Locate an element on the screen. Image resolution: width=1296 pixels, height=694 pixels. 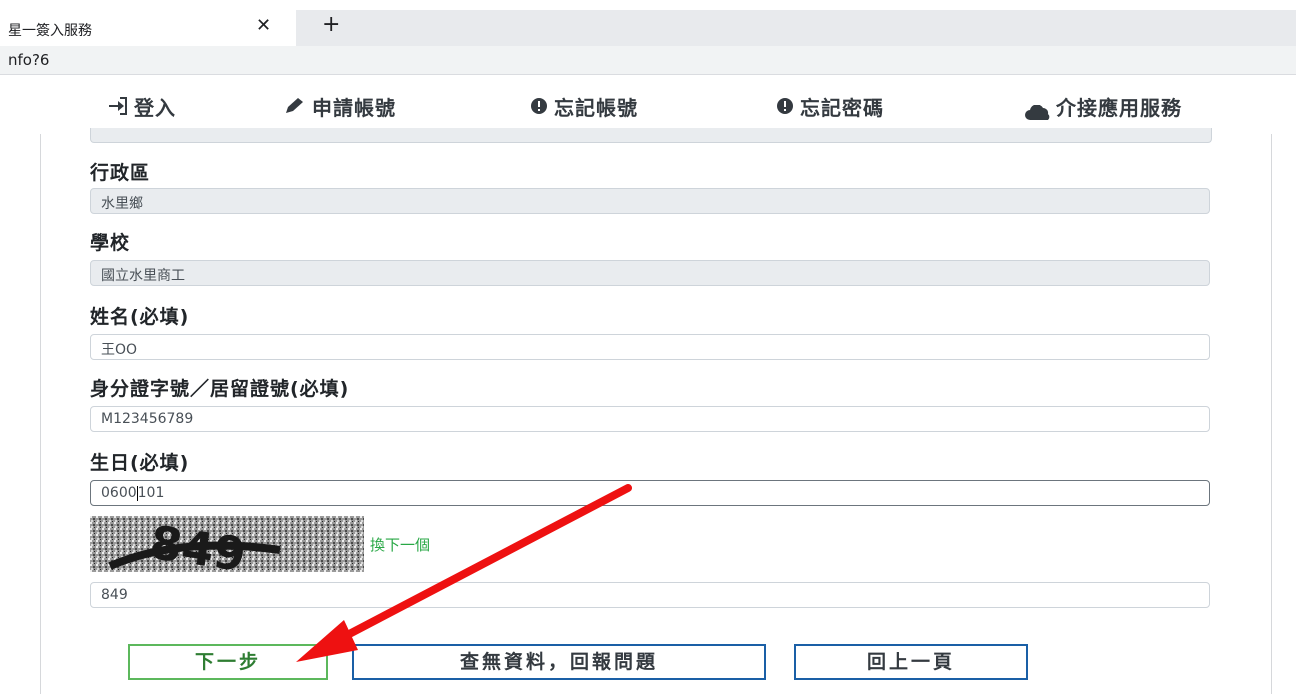
birthday-label: 生日(必填) is located at coordinates (140, 463).